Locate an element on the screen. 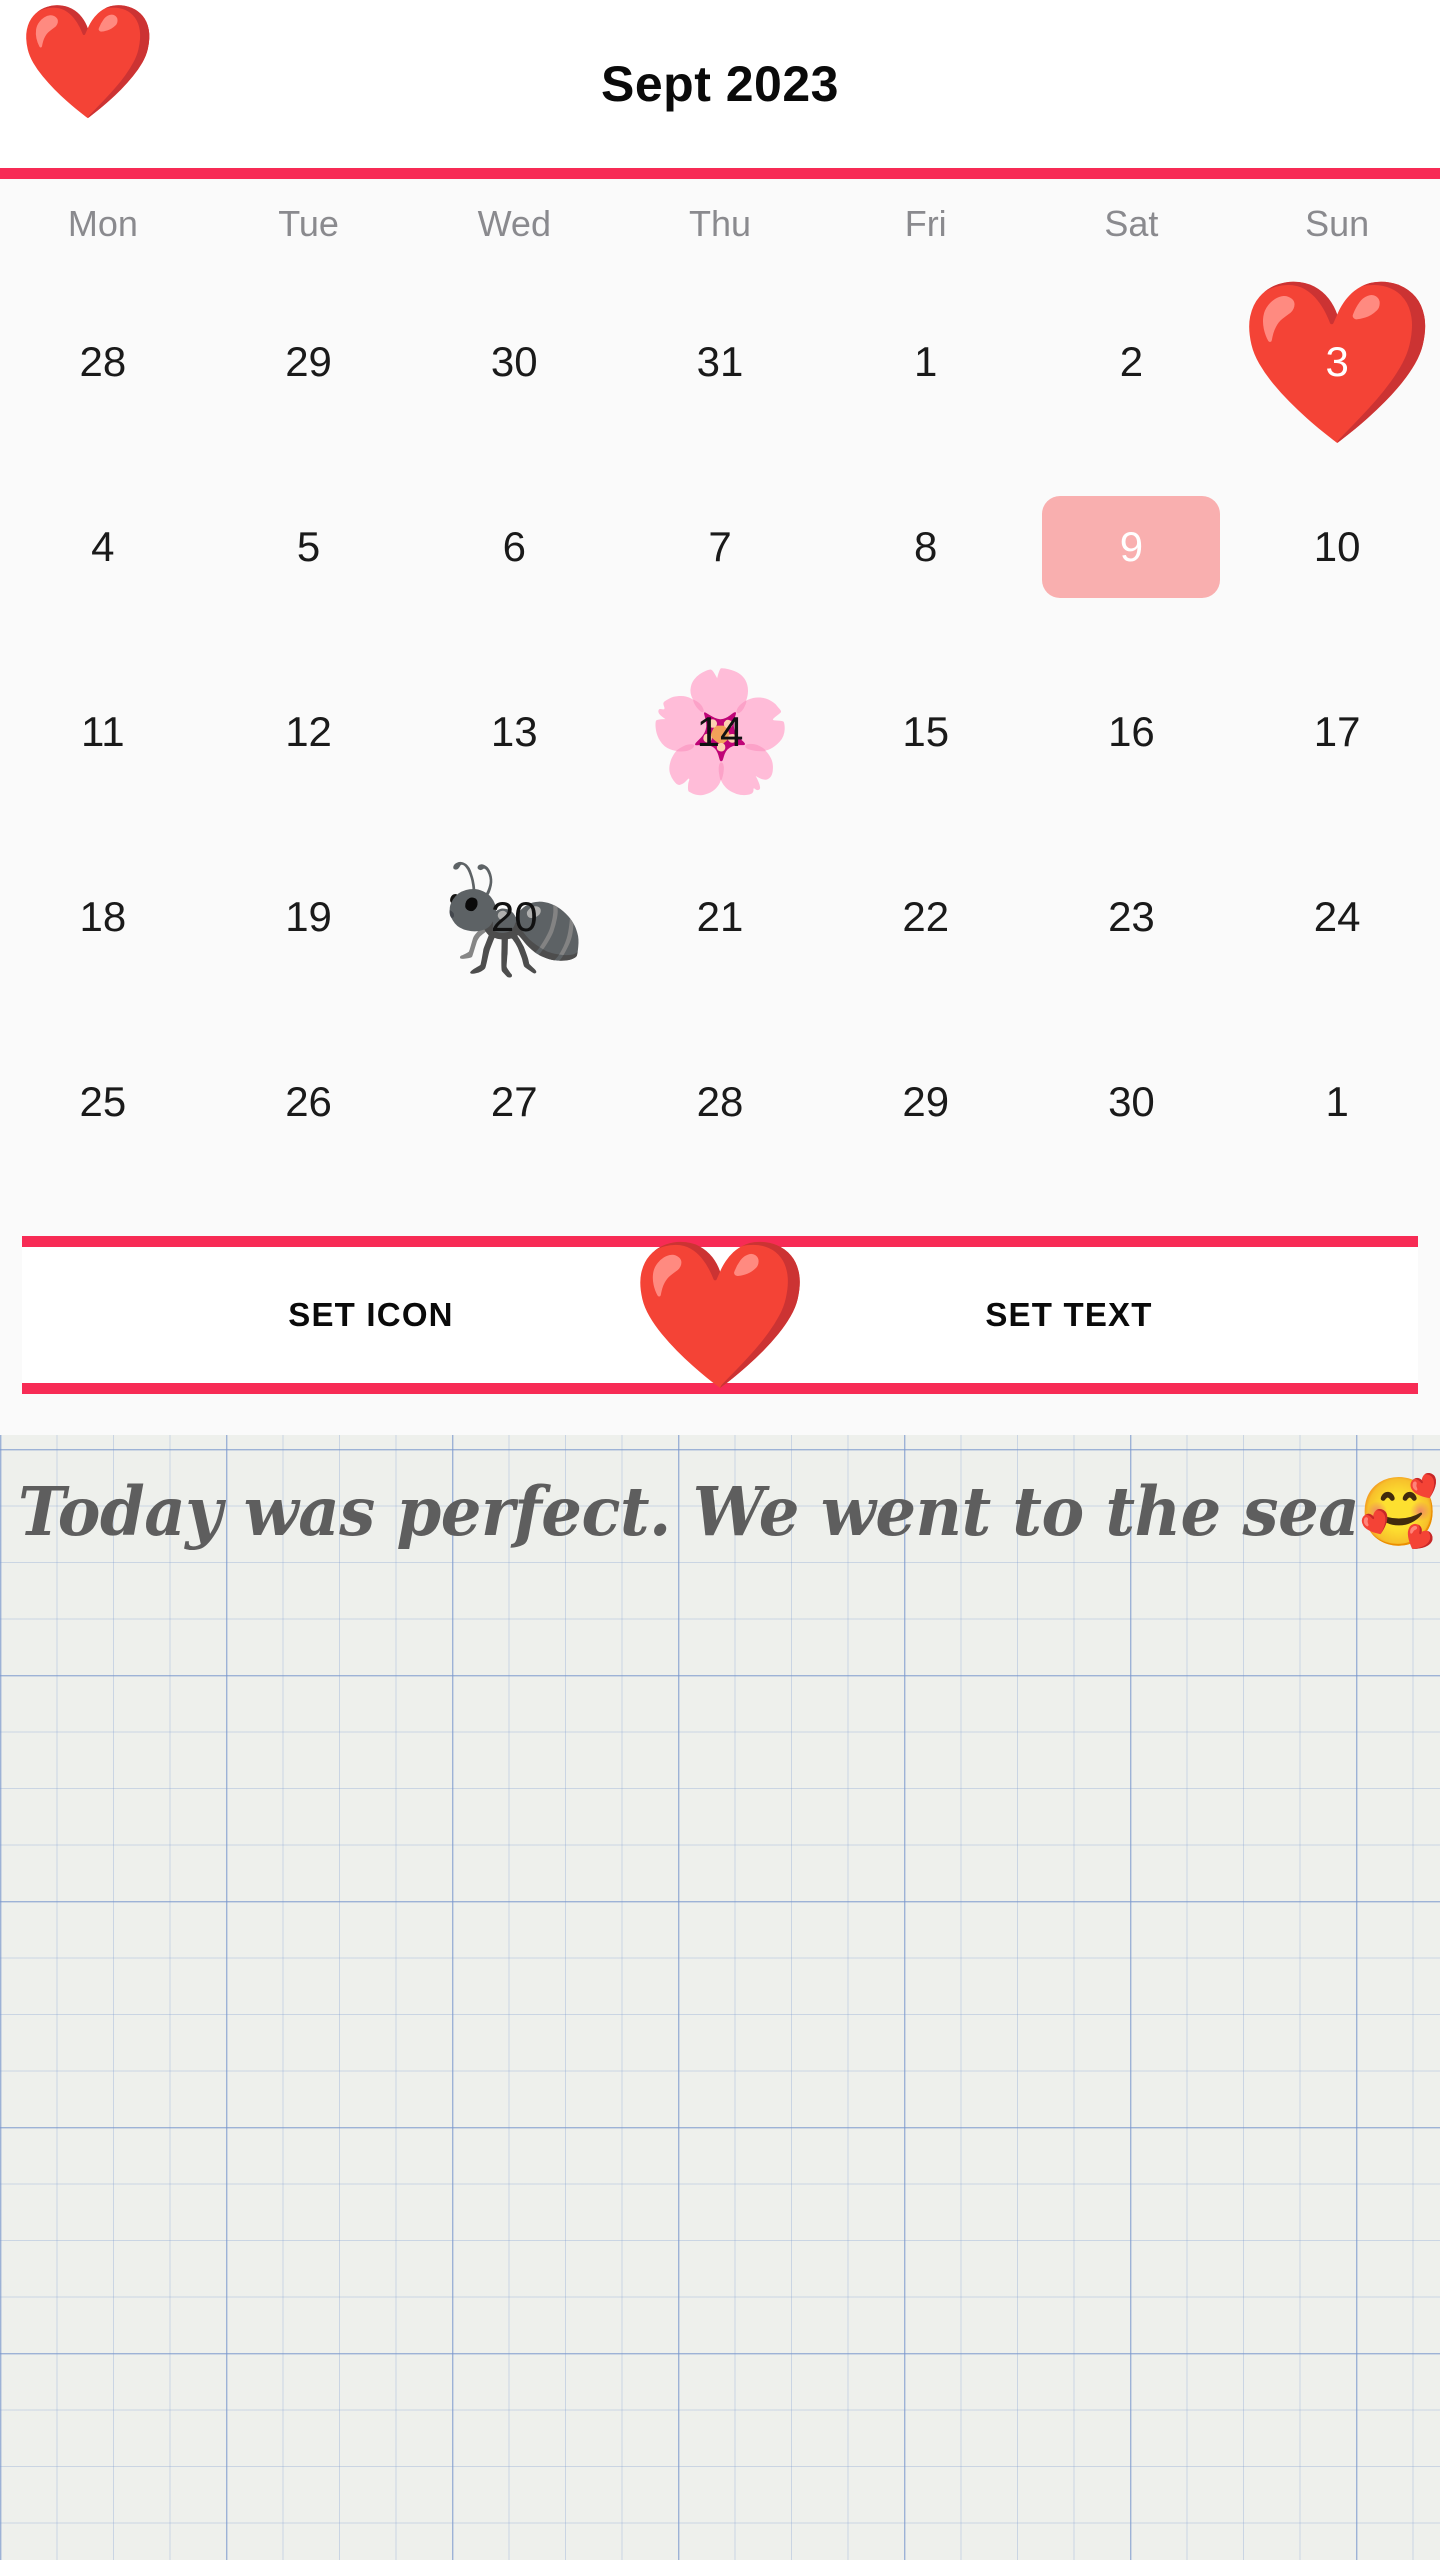  note-text: Today was perfect. We went to the sea🥰 is located at coordinates (728, 1512).